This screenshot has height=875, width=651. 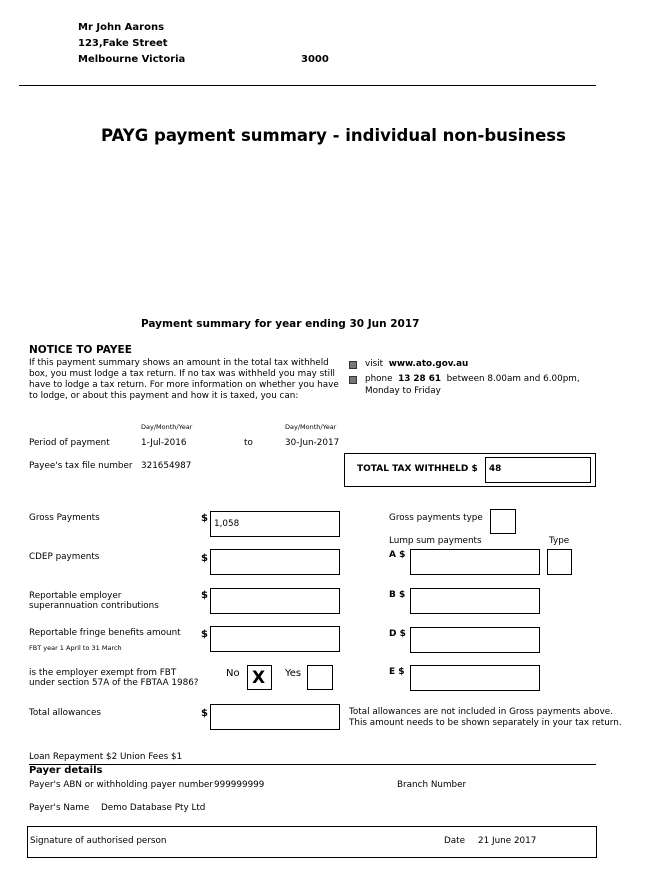 What do you see at coordinates (275, 524) in the screenshot?
I see `gross-payments-field: 1,058` at bounding box center [275, 524].